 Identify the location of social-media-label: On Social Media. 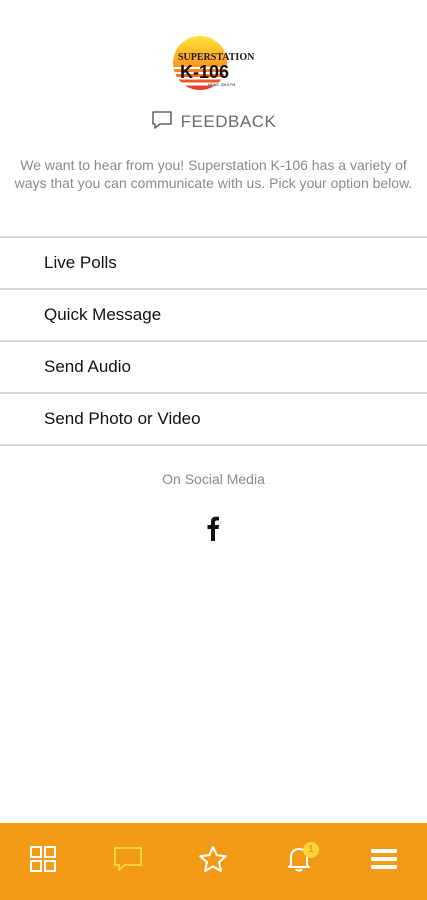
(213, 479).